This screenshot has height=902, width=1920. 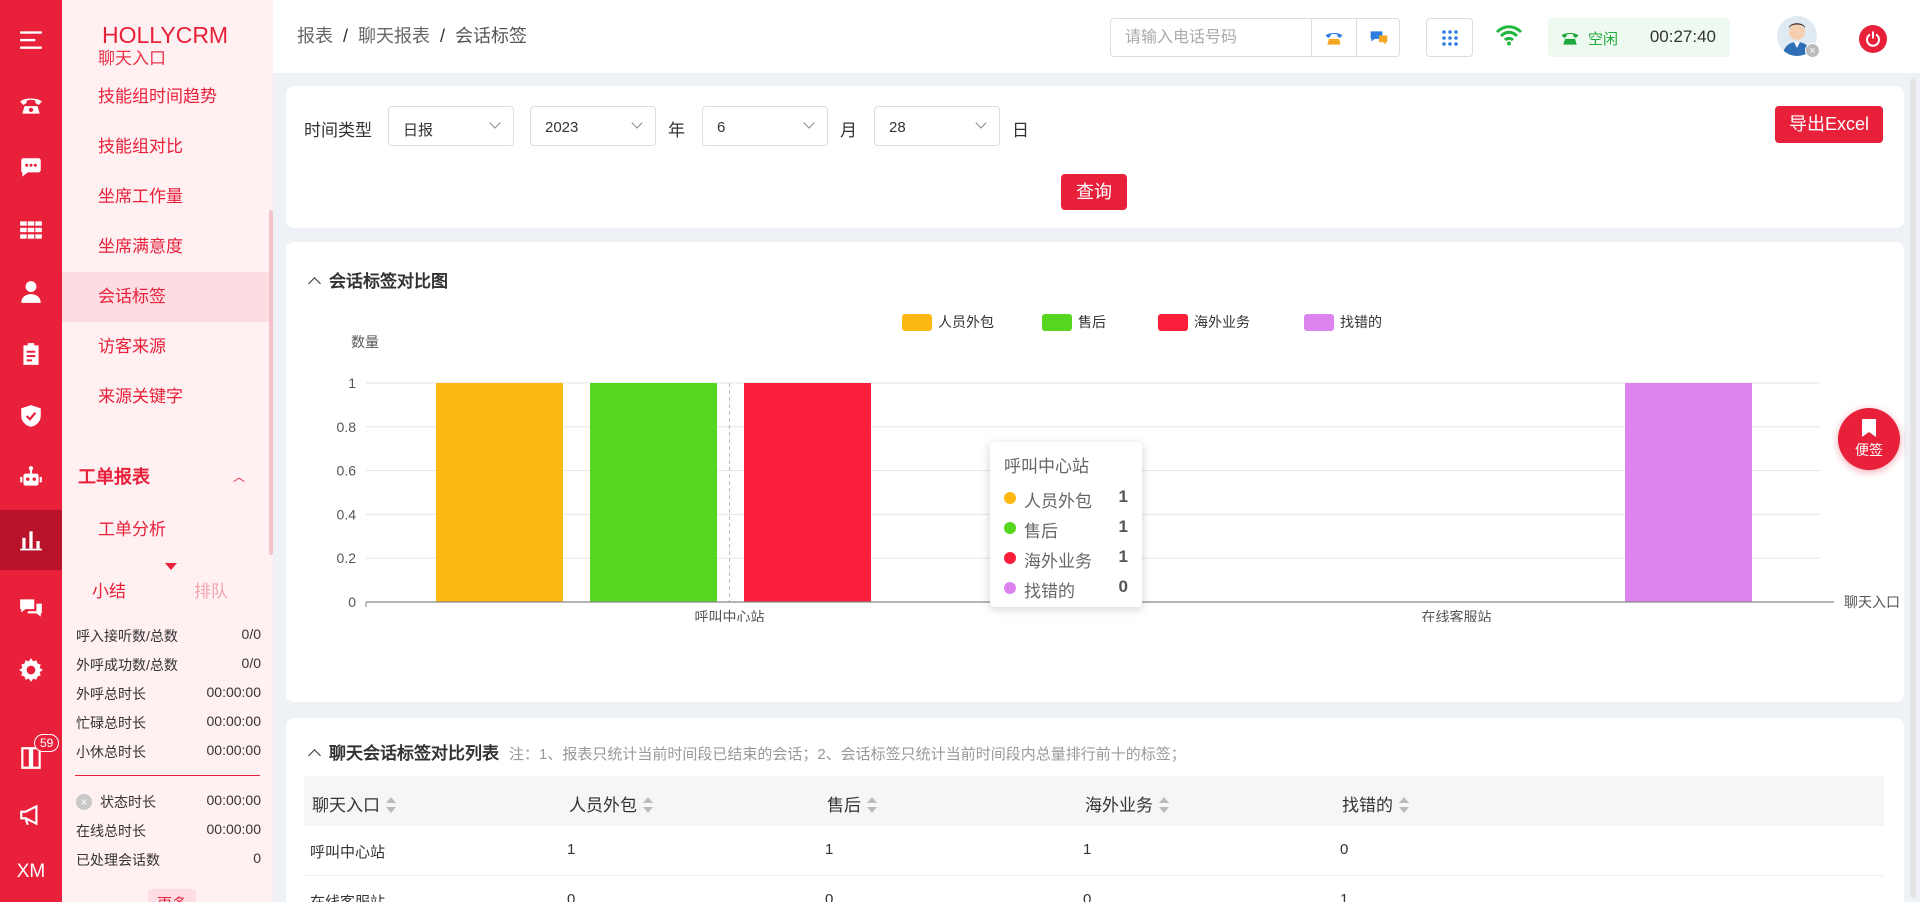 What do you see at coordinates (31, 608) in the screenshot?
I see `message-icon` at bounding box center [31, 608].